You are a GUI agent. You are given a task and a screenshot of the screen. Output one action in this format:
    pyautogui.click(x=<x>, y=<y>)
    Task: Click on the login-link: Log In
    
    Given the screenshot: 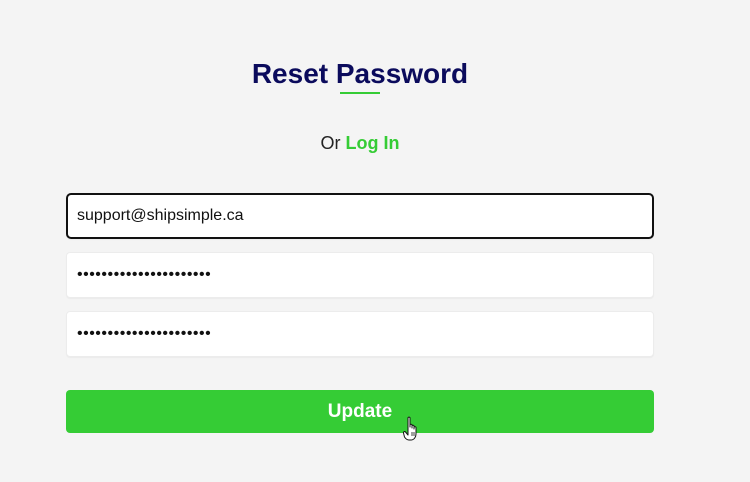 What is the action you would take?
    pyautogui.click(x=373, y=143)
    